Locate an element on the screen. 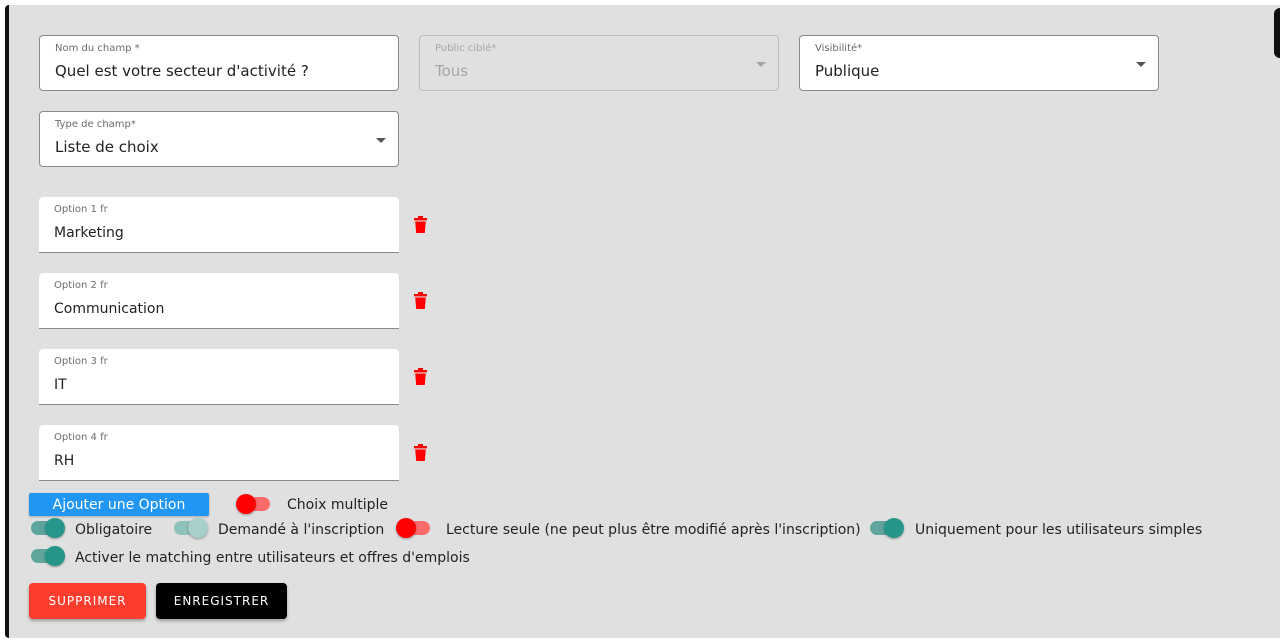  signup-label: Demandé à l'inscription is located at coordinates (301, 530).